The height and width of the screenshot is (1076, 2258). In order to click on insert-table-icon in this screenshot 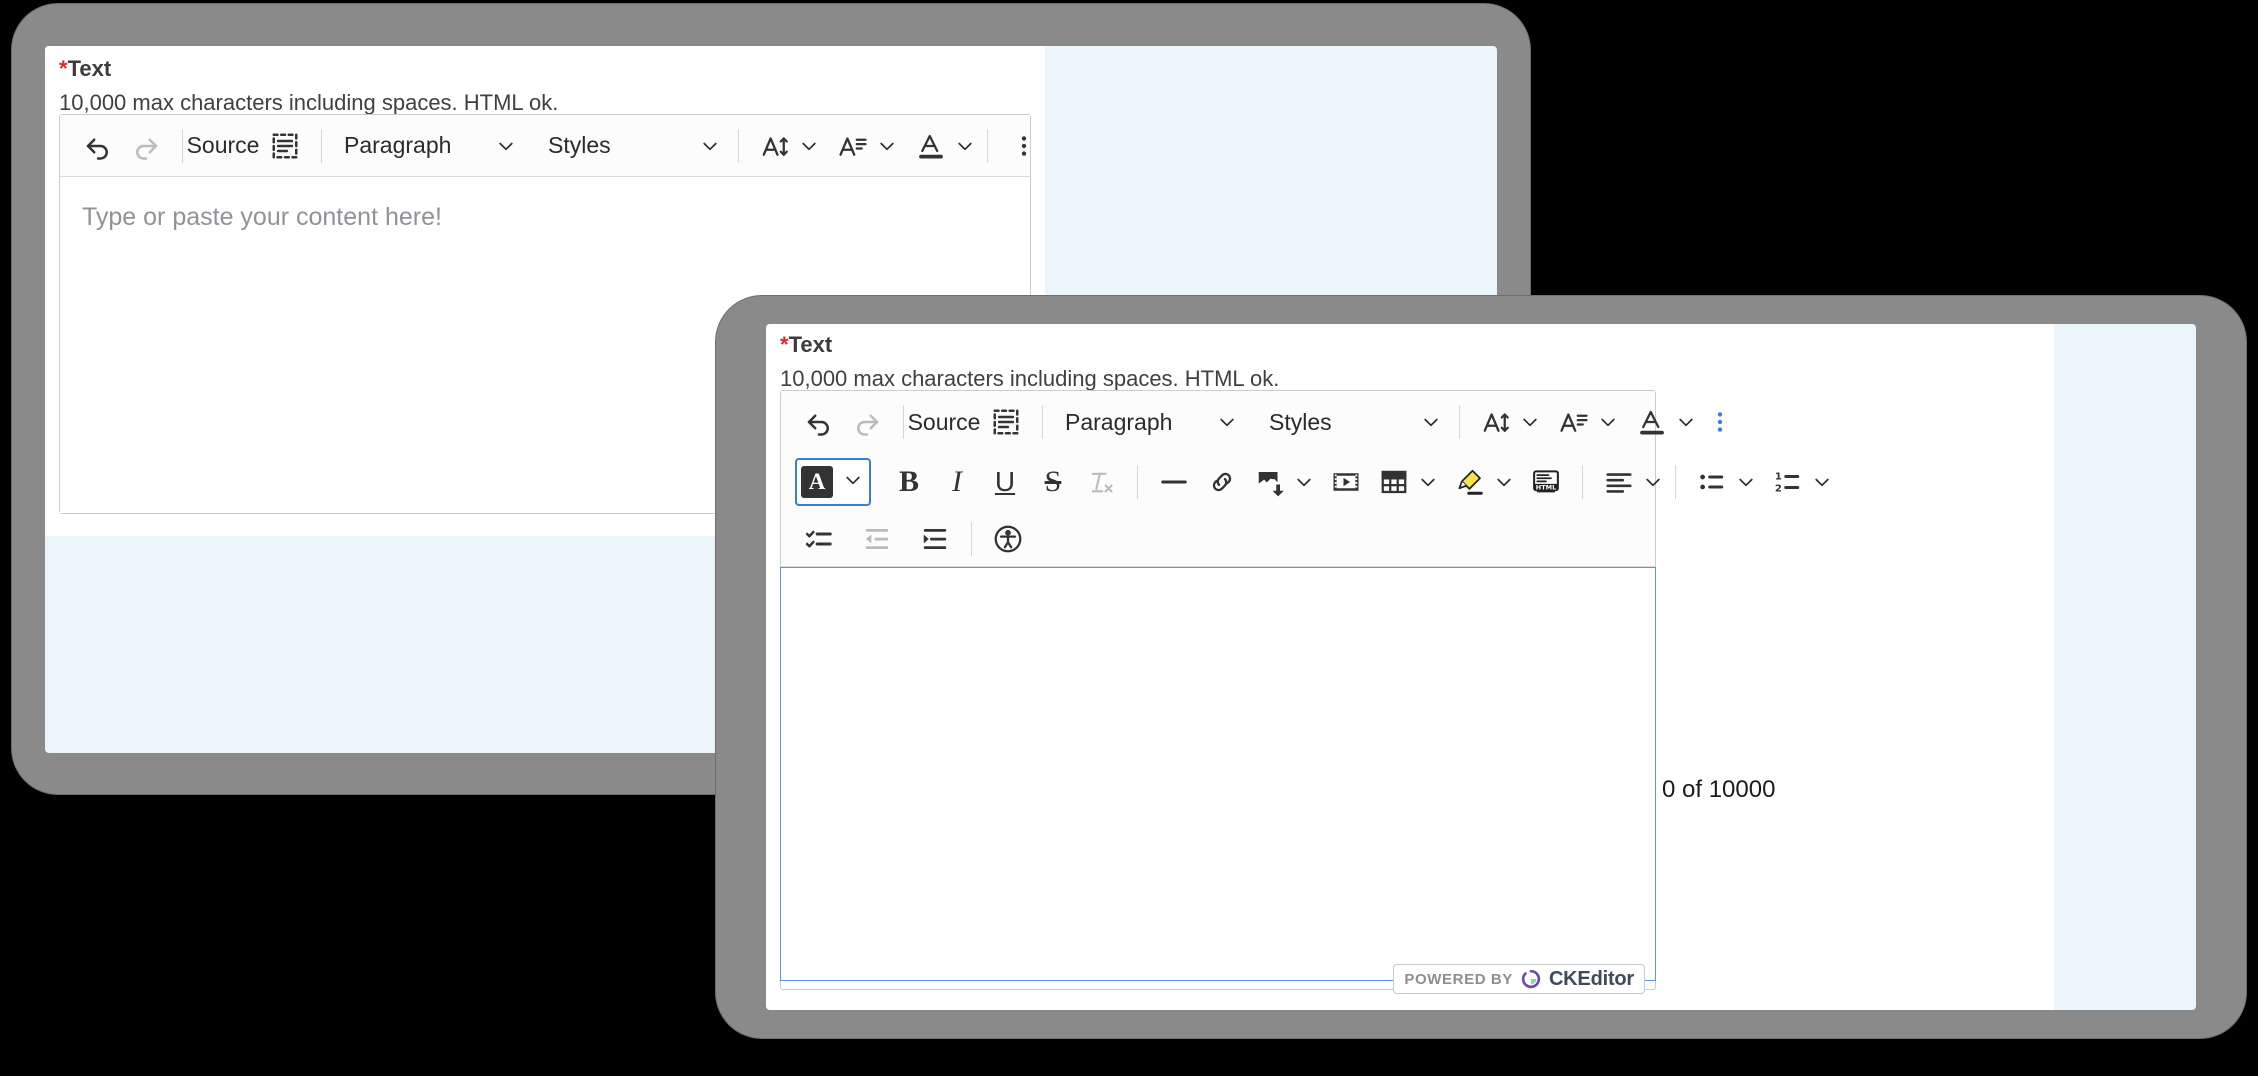, I will do `click(1394, 482)`.